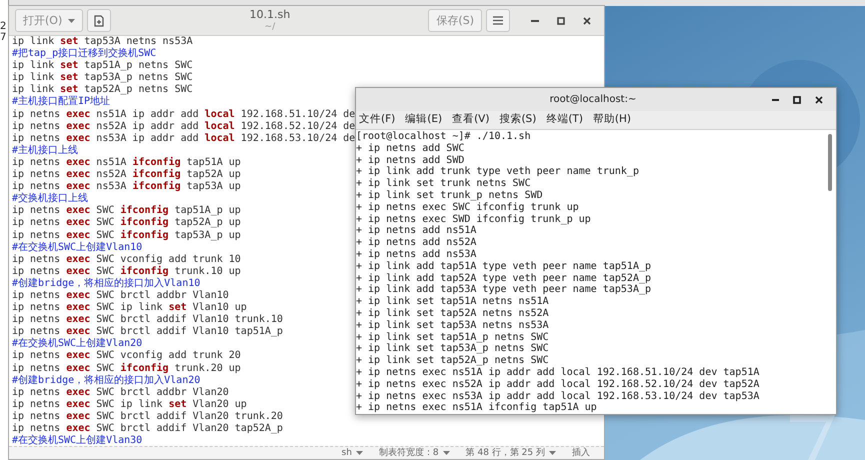 This screenshot has width=865, height=460. Describe the element at coordinates (476, 408) in the screenshot. I see `terminal-line: + ip netns exec ns51A ifconfig tap51A up` at that location.